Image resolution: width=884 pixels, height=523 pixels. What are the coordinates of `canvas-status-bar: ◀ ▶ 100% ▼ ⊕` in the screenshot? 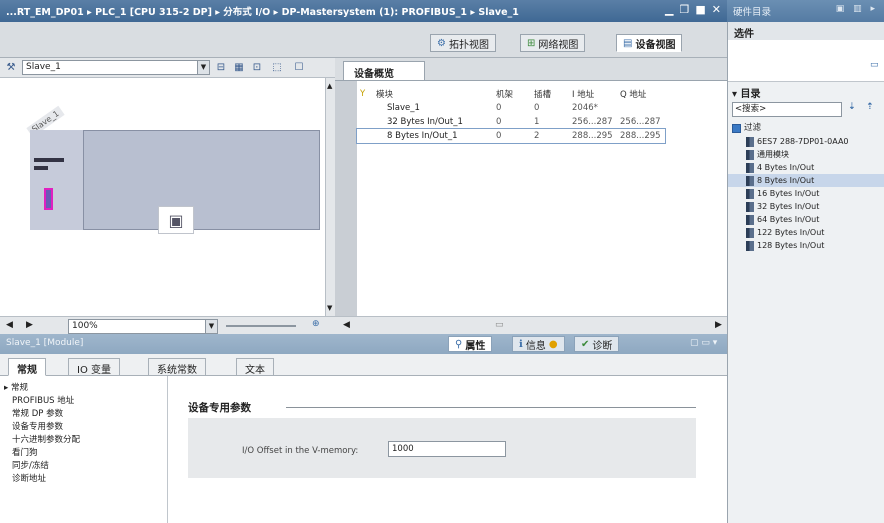 It's located at (167, 325).